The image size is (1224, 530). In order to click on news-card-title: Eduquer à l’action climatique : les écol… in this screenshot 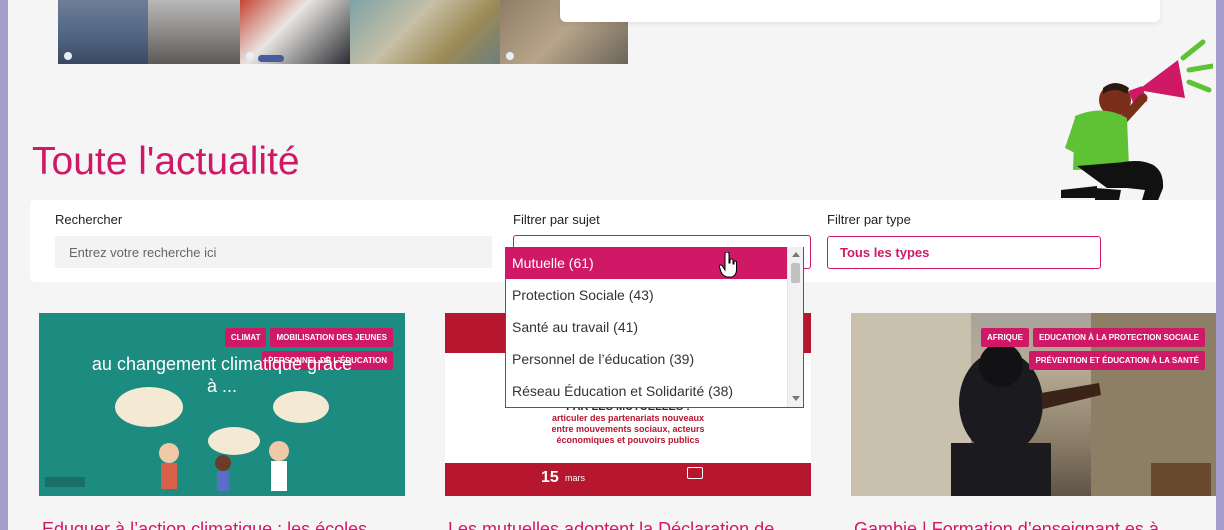, I will do `click(227, 524)`.